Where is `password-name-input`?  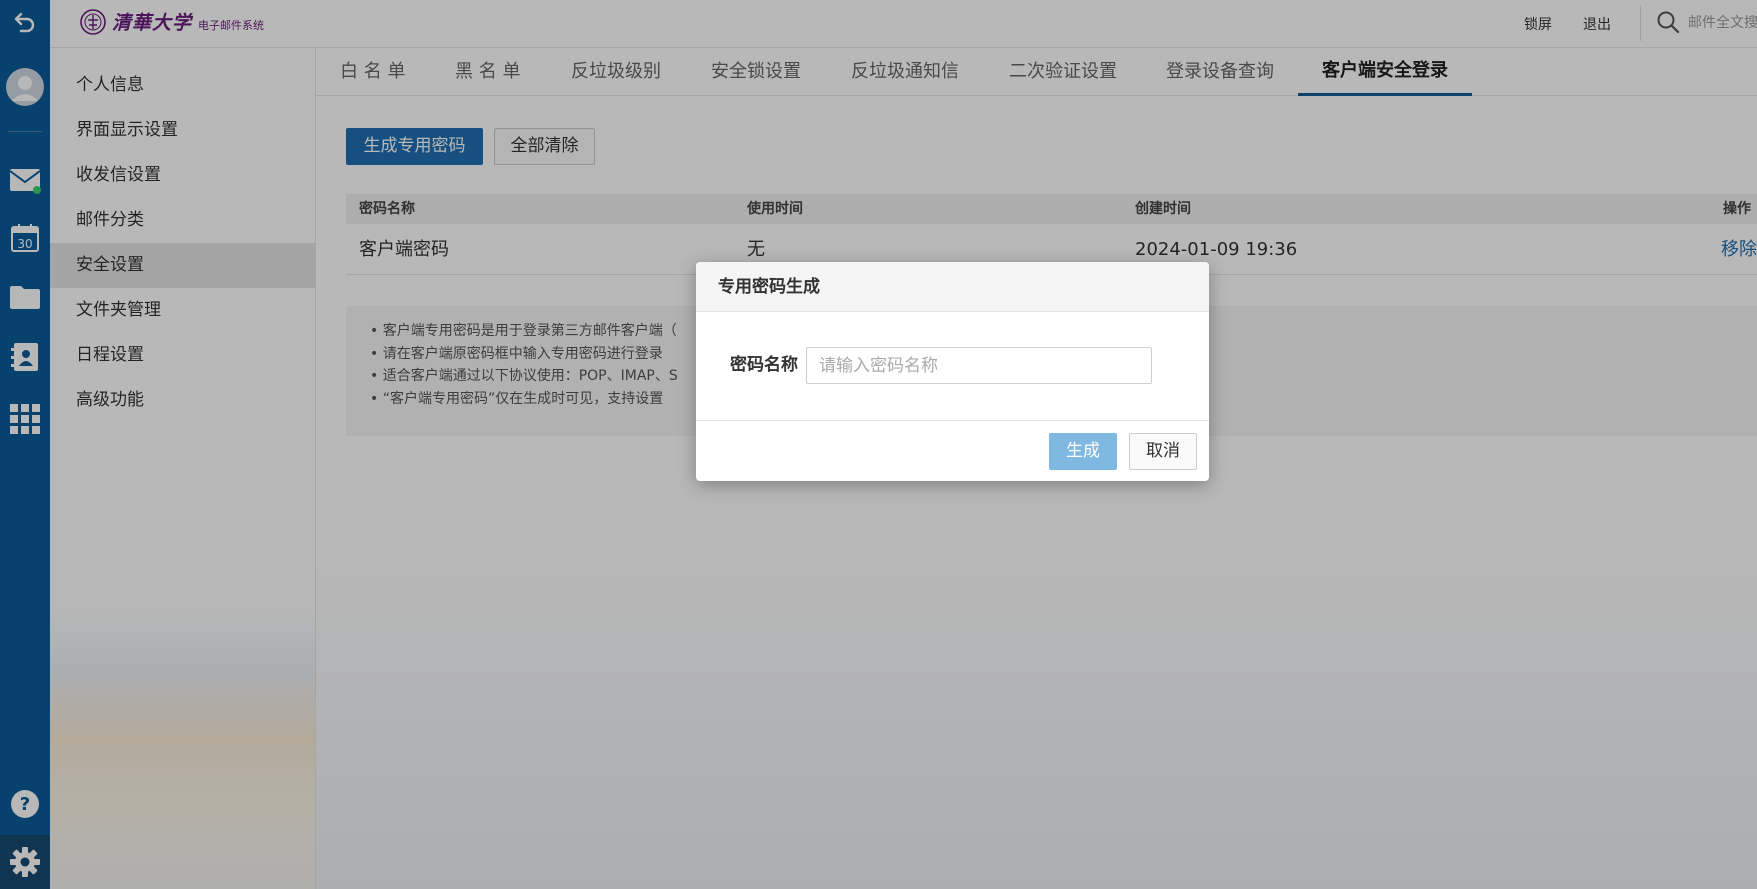 password-name-input is located at coordinates (979, 365).